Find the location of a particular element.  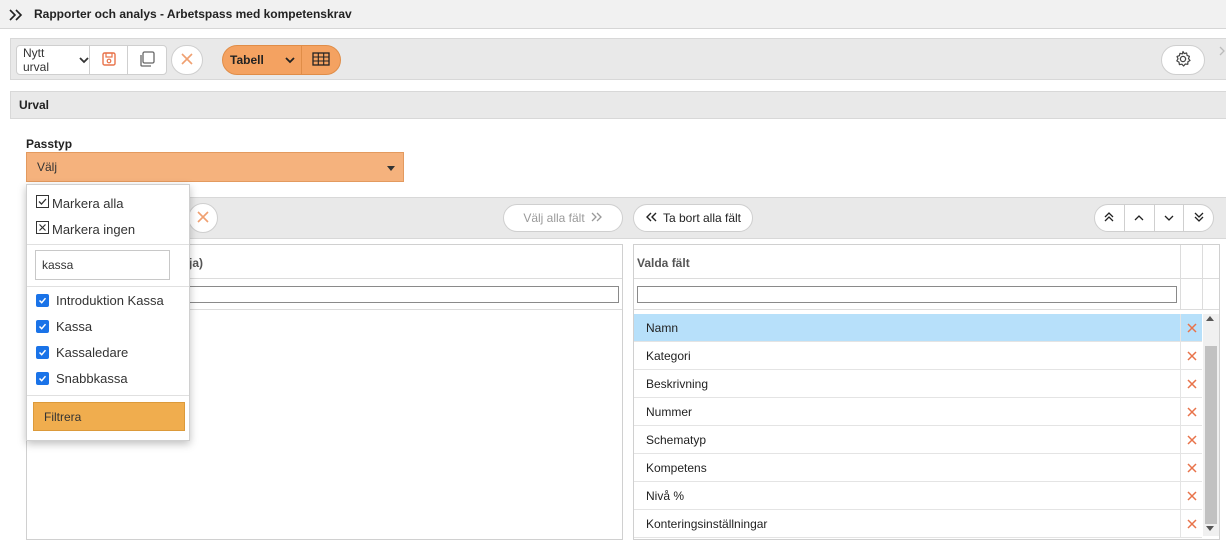

checkbox-x-icon is located at coordinates (42, 229).